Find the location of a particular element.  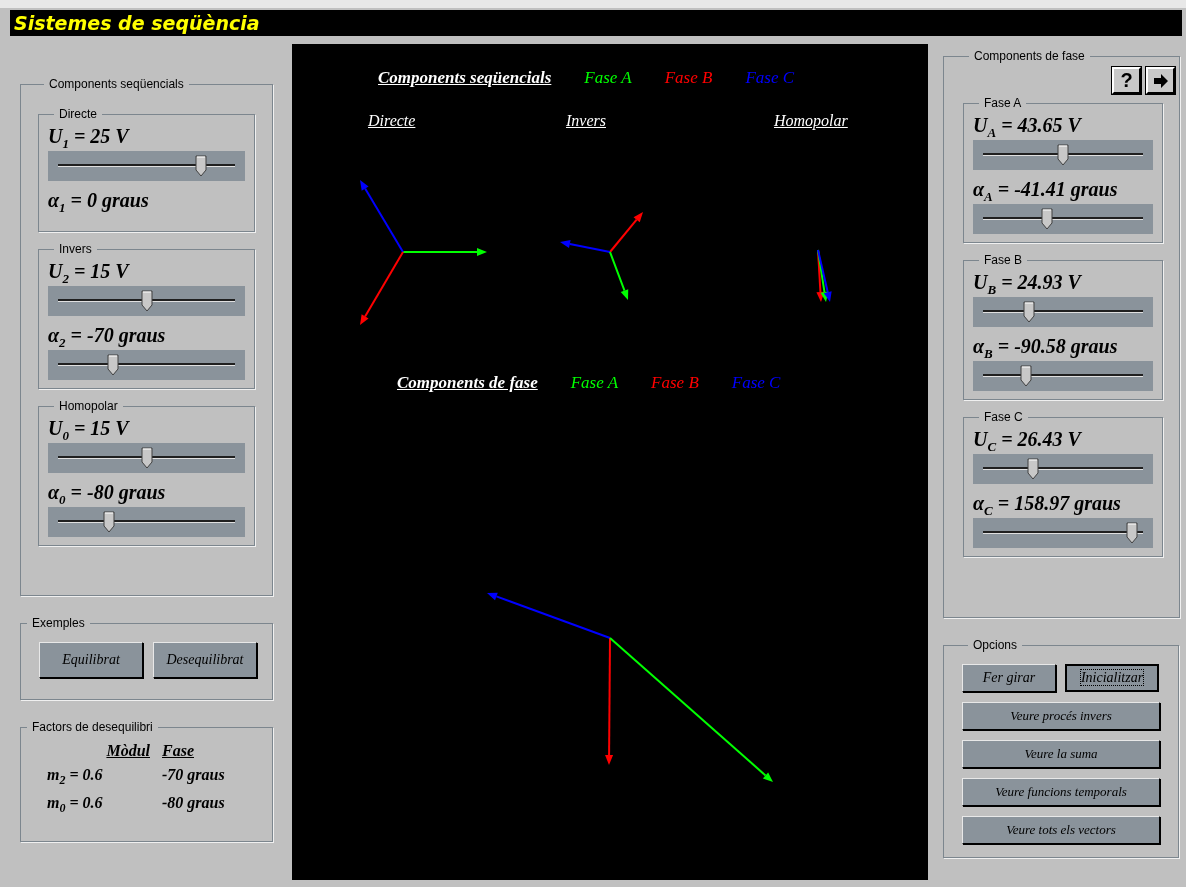

group-title: Invers is located at coordinates (75, 249).